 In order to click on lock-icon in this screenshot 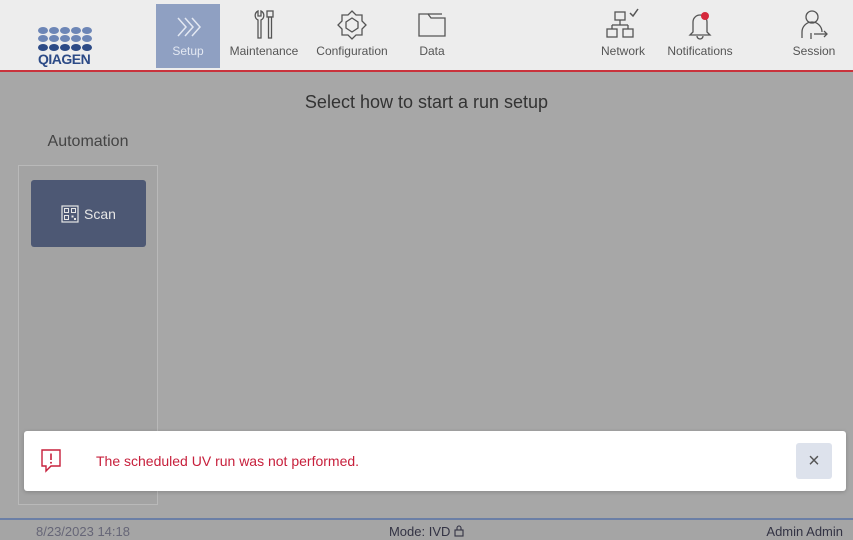, I will do `click(459, 531)`.